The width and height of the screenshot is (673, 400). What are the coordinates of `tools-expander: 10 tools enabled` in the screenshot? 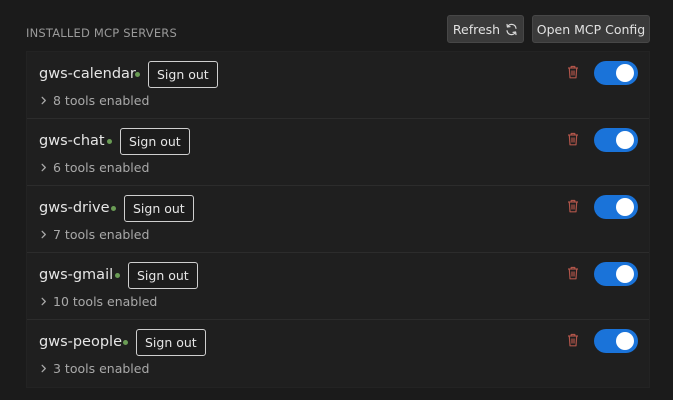 It's located at (98, 301).